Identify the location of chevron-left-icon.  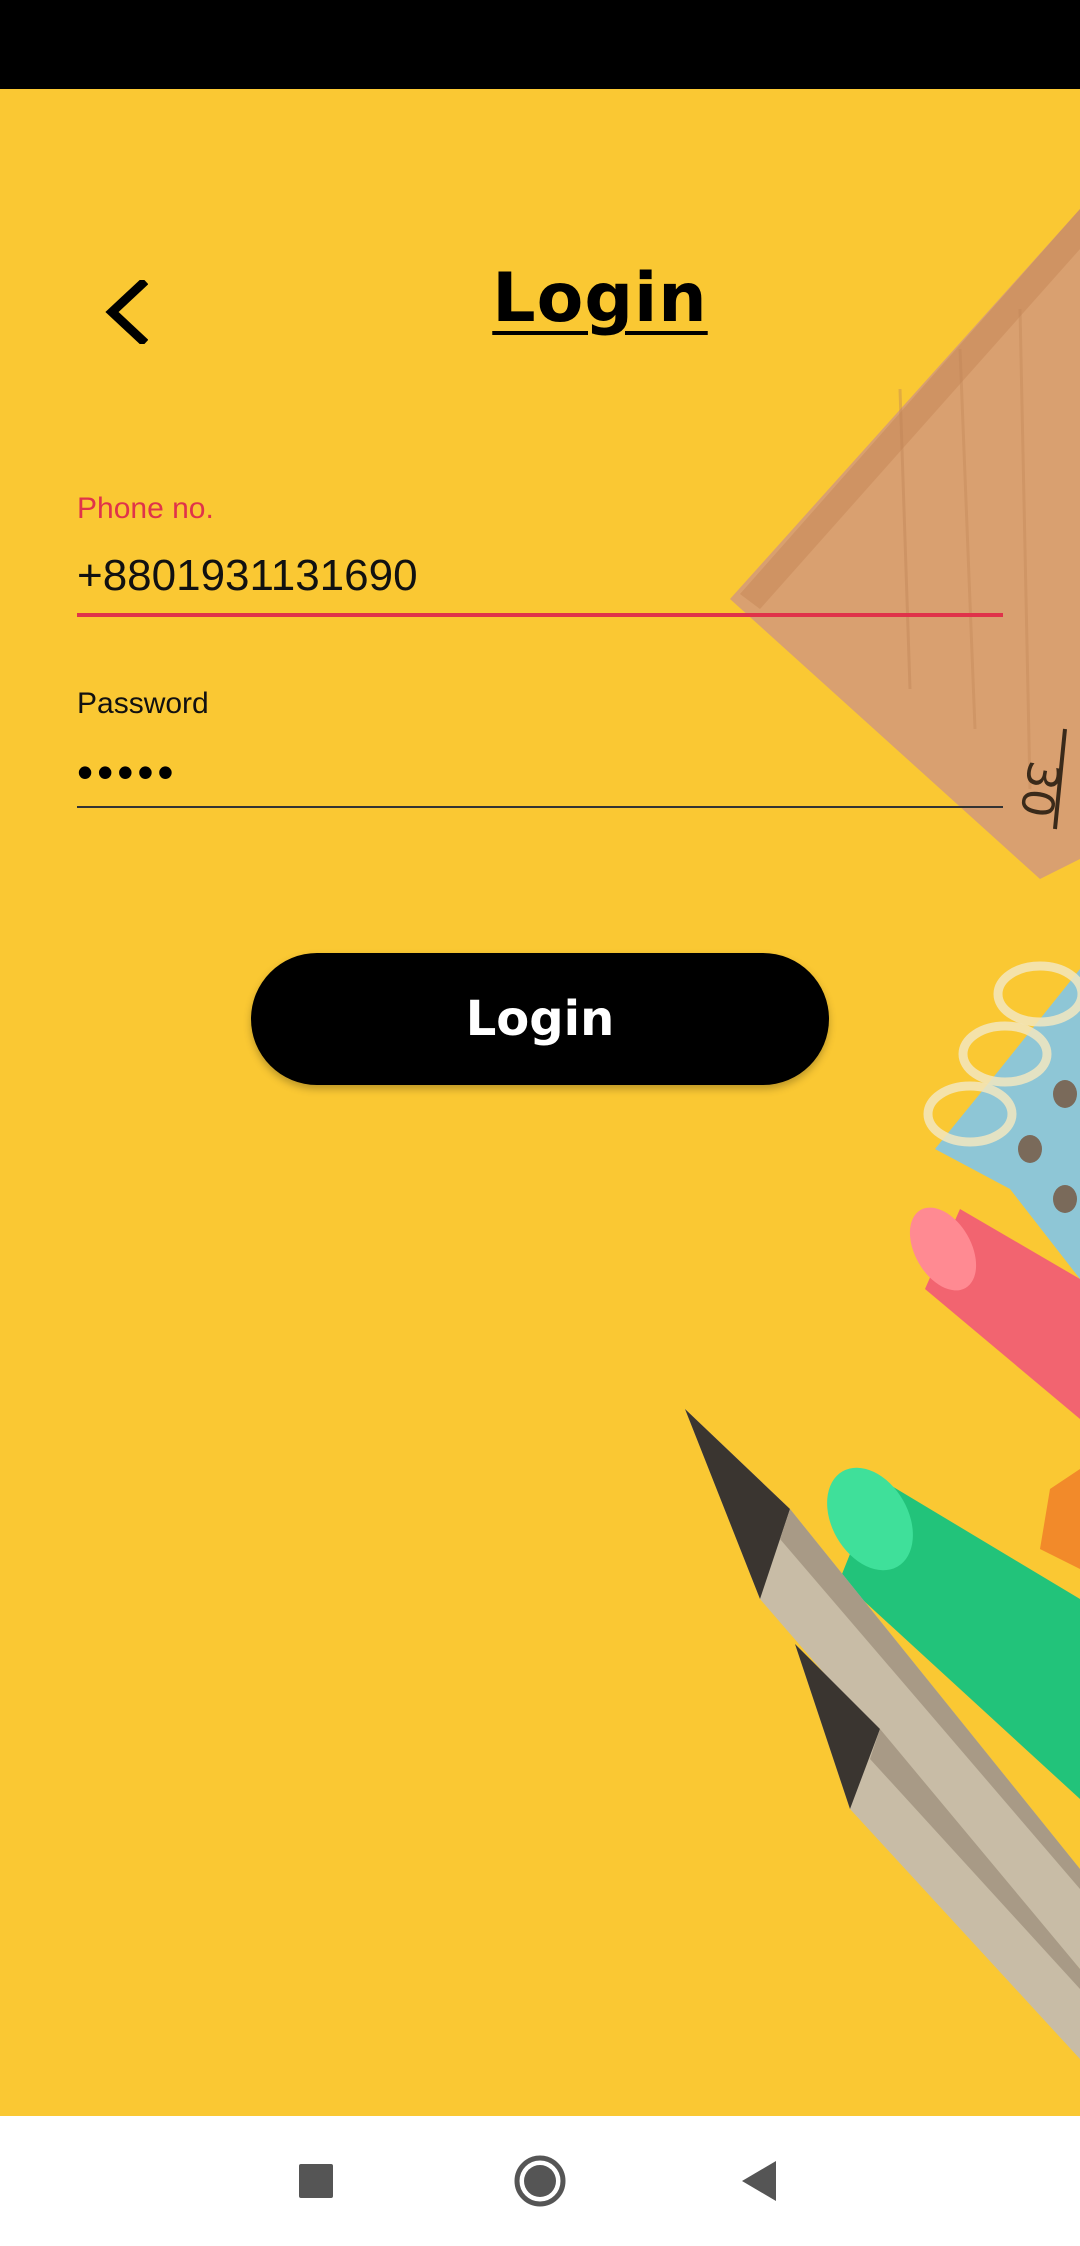
(126, 312).